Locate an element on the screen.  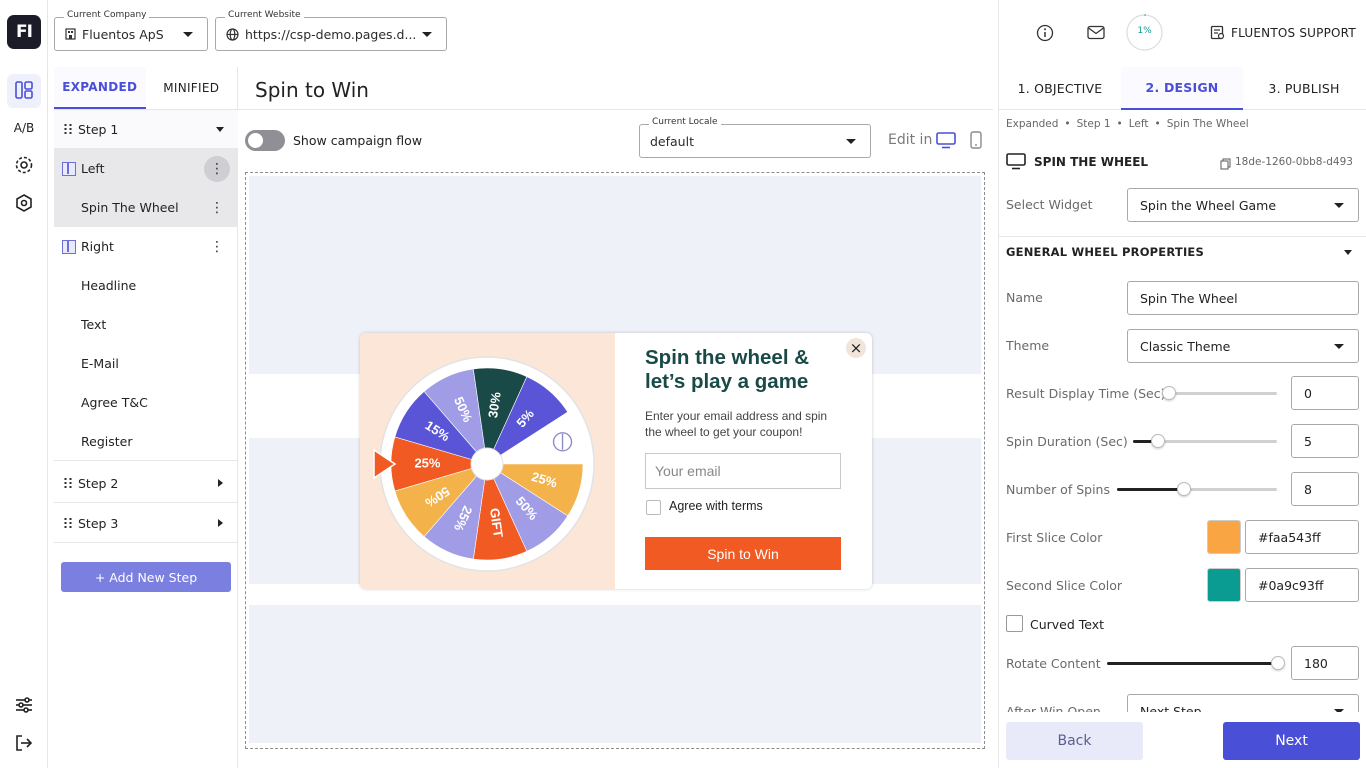
logout-nav-button is located at coordinates (24, 744).